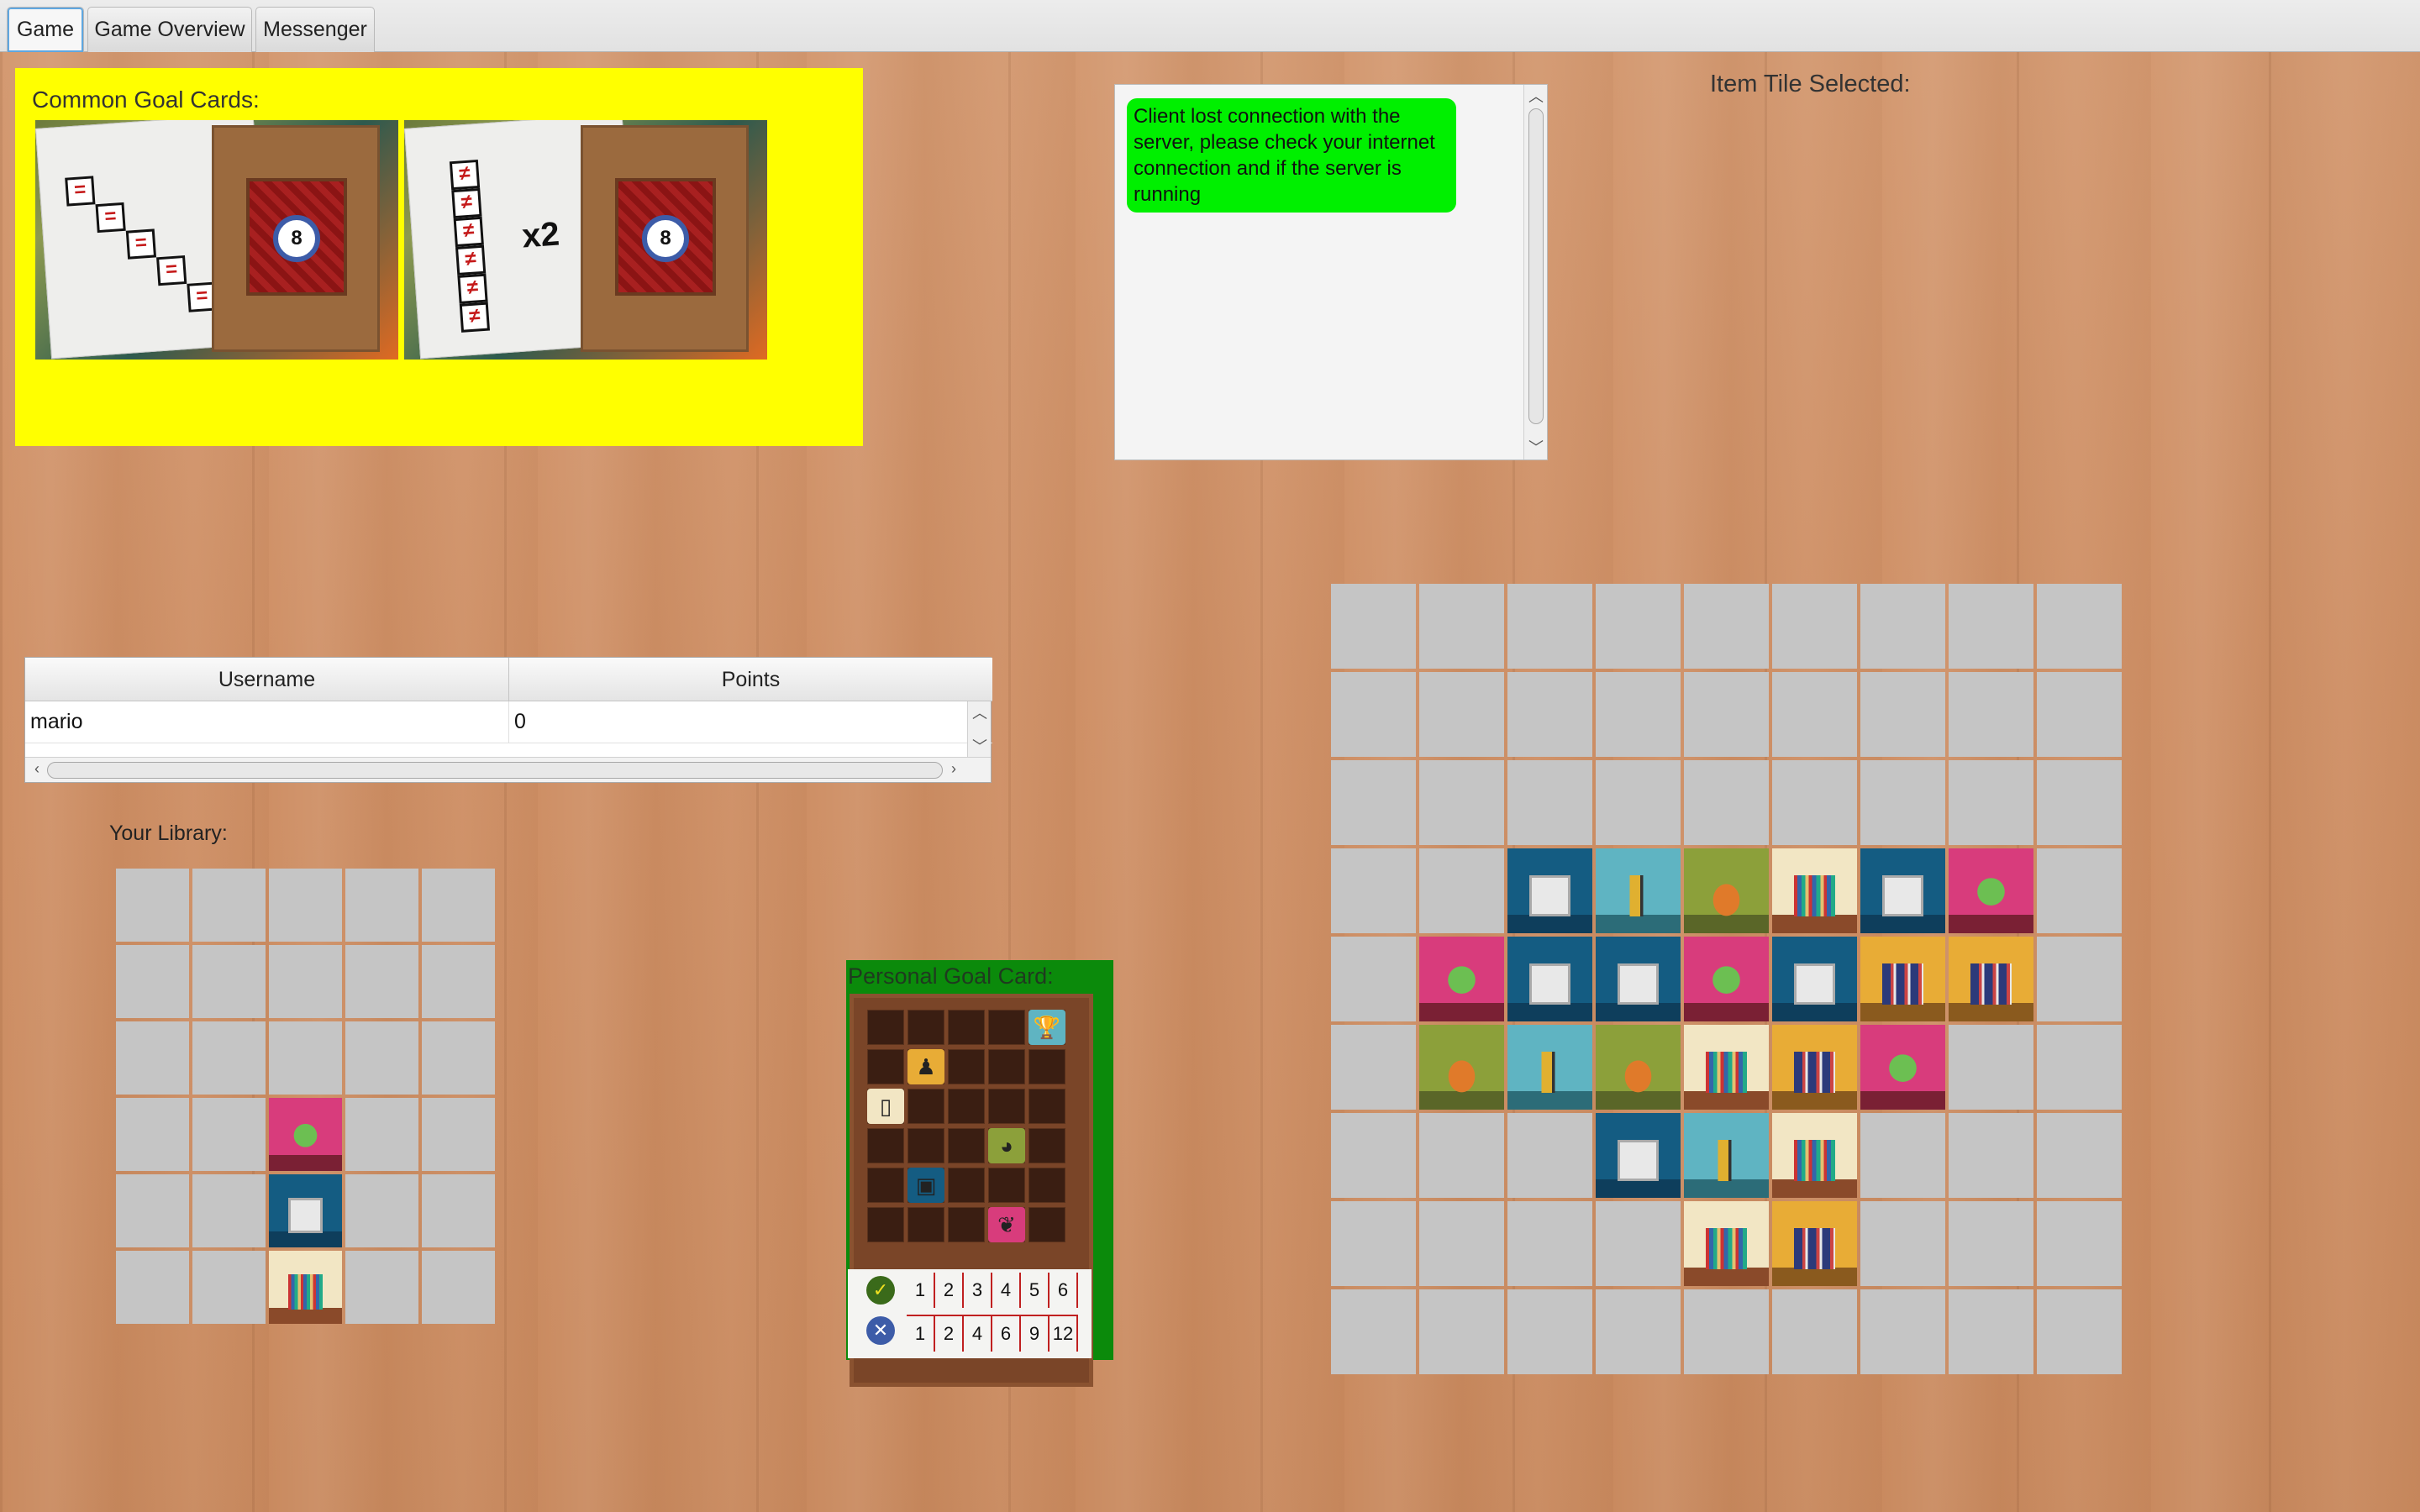  Describe the element at coordinates (954, 769) in the screenshot. I see `scroll-right-icon: ›` at that location.